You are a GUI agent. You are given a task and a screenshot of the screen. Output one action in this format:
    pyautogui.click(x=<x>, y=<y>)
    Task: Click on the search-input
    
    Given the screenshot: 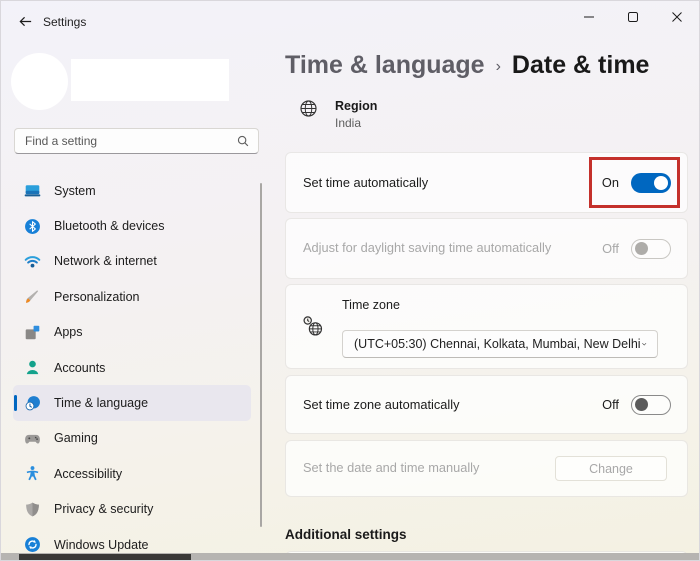 What is the action you would take?
    pyautogui.click(x=130, y=141)
    